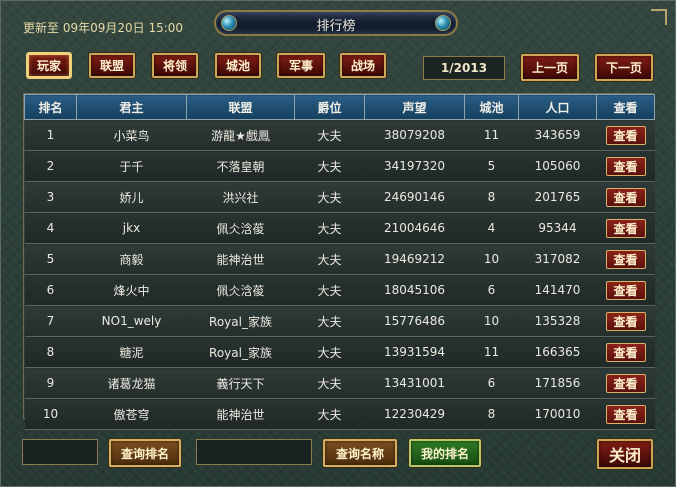  What do you see at coordinates (131, 197) in the screenshot?
I see `lord-cell: 娇儿` at bounding box center [131, 197].